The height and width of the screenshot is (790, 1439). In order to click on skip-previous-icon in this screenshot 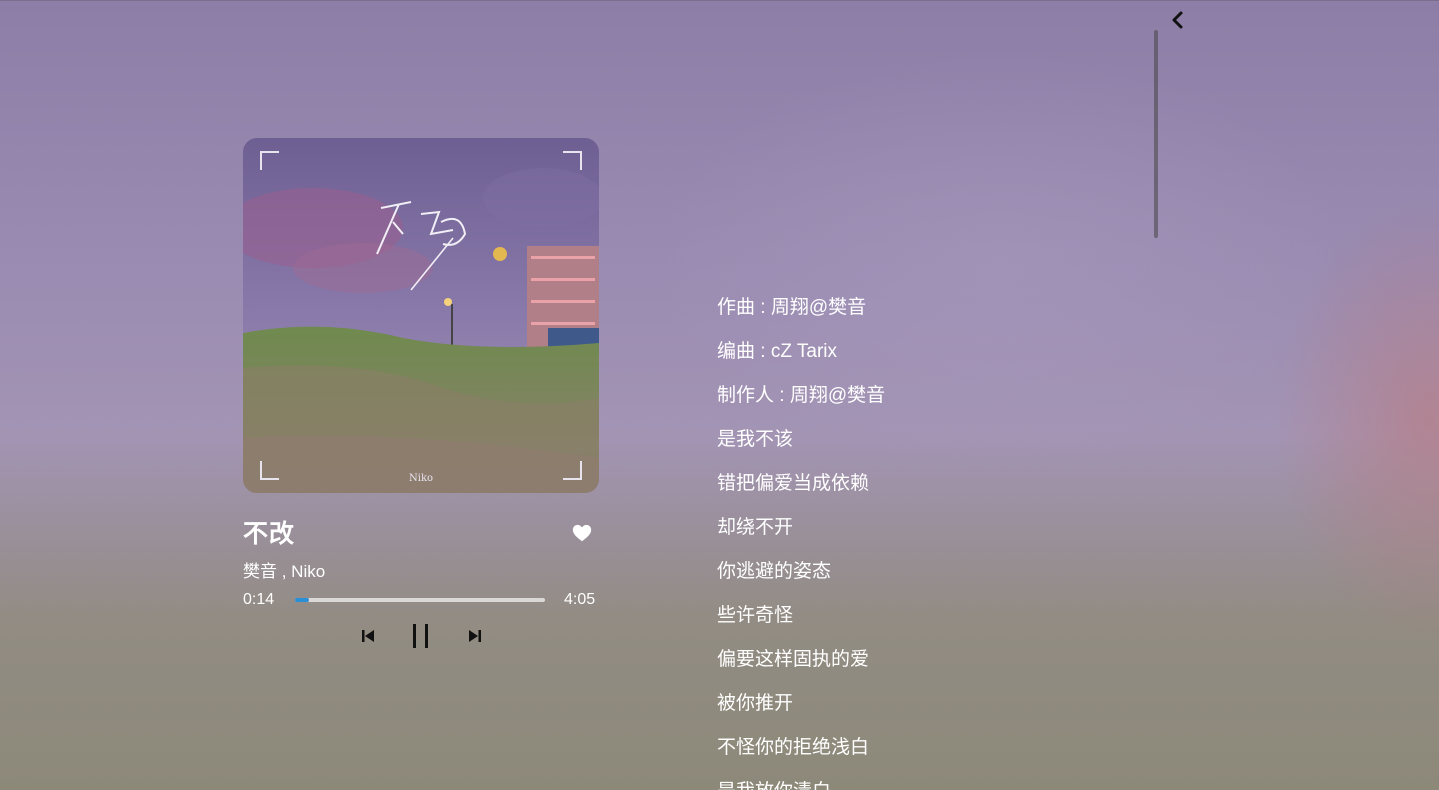, I will do `click(368, 636)`.